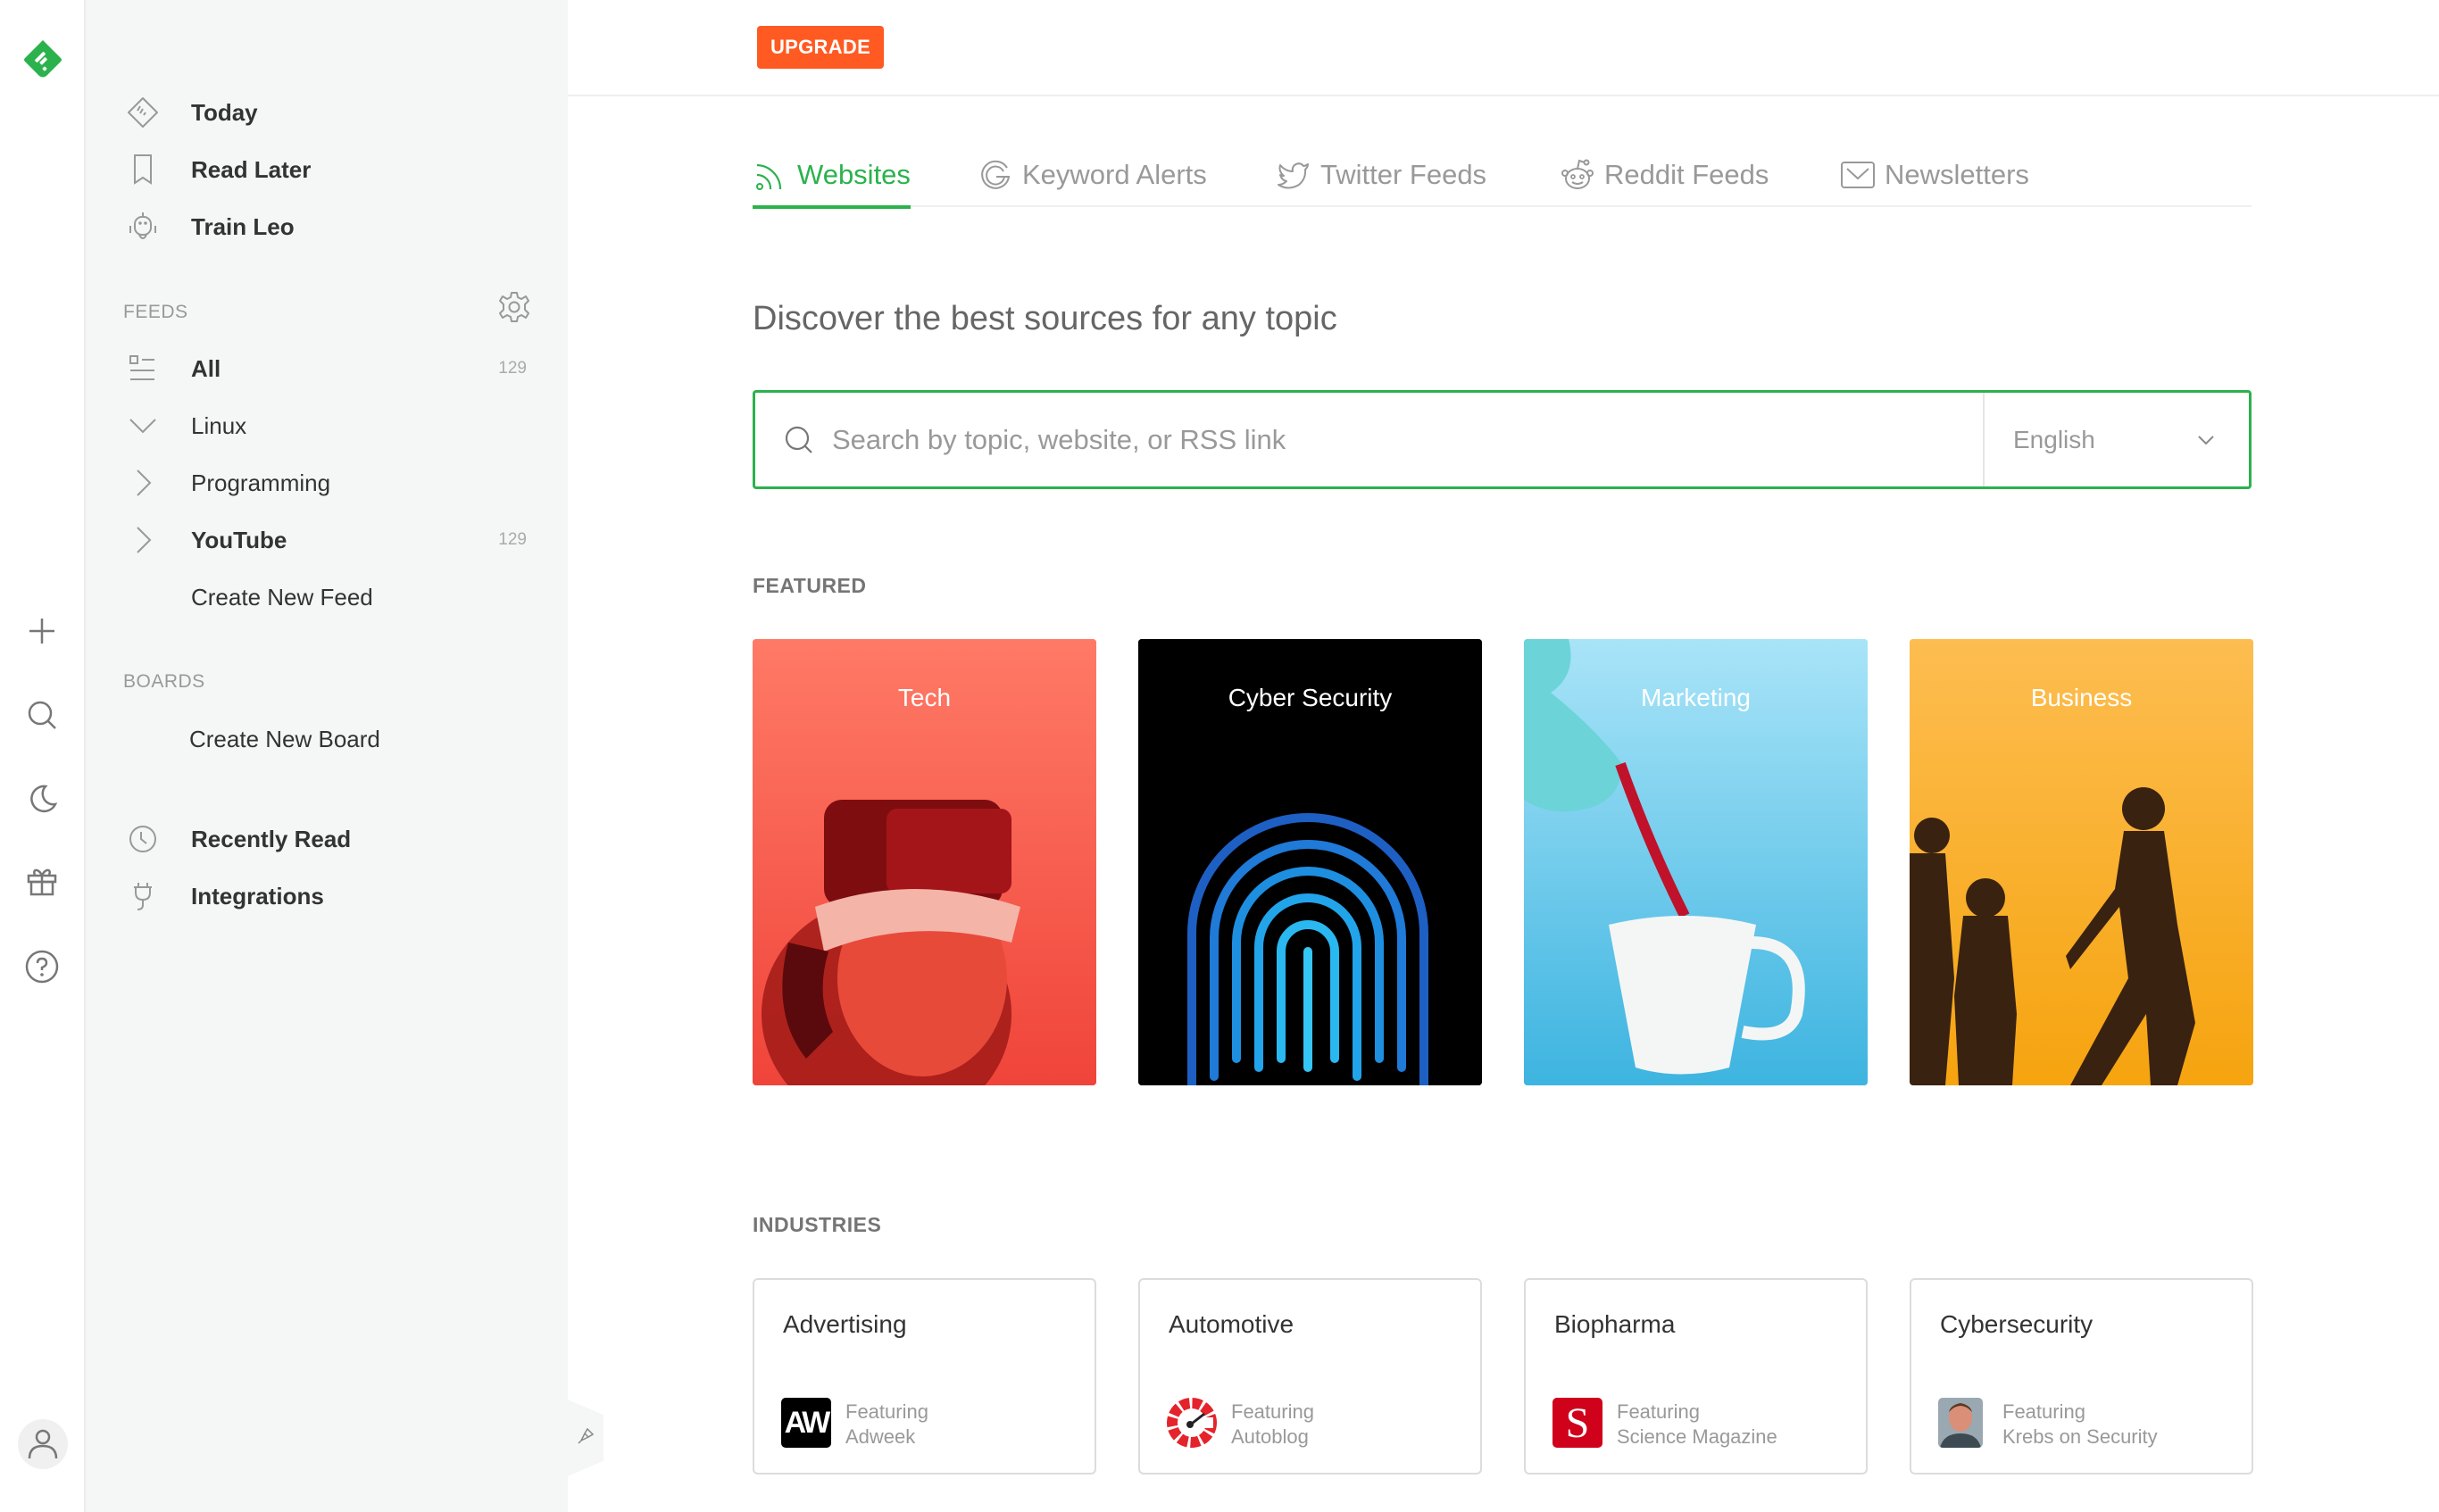 The height and width of the screenshot is (1512, 2439). Describe the element at coordinates (271, 839) in the screenshot. I see `sidebar-item-label: Recently Read` at that location.